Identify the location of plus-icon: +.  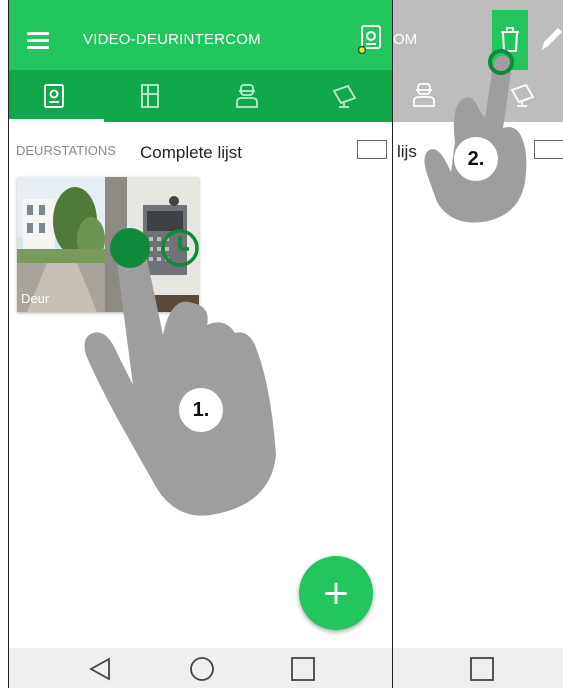
(336, 593).